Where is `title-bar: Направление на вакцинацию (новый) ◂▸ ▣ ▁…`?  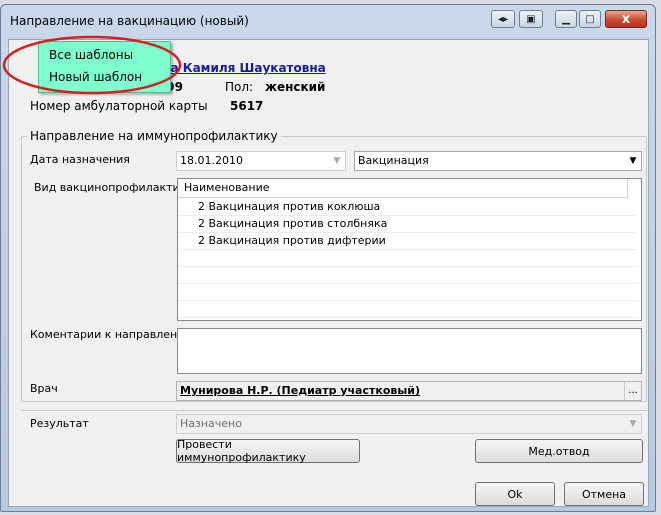
title-bar: Направление на вакцинацию (новый) ◂▸ ▣ ▁… is located at coordinates (328, 22).